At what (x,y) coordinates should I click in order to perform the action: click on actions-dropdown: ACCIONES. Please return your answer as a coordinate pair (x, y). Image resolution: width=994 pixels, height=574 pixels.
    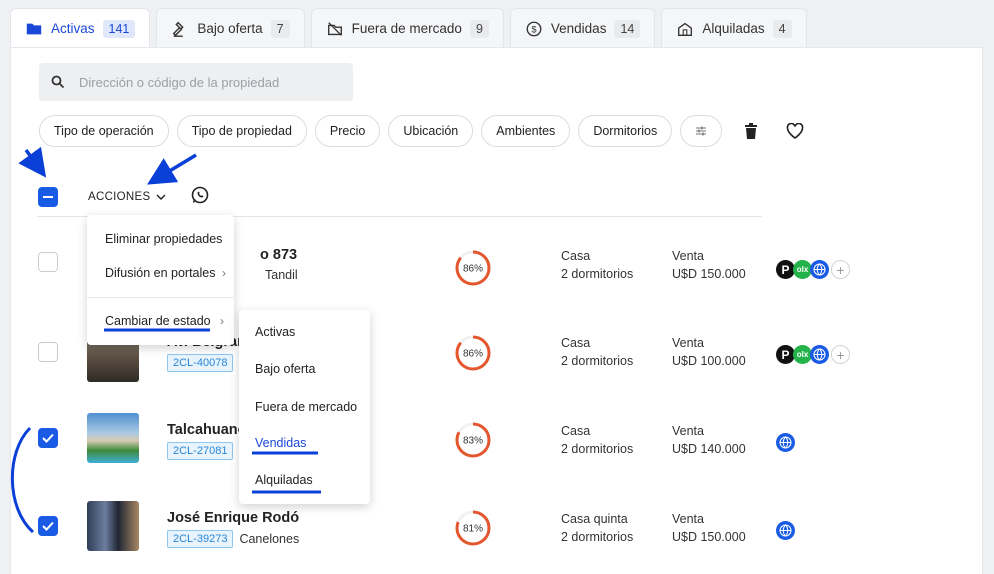
    Looking at the image, I should click on (127, 197).